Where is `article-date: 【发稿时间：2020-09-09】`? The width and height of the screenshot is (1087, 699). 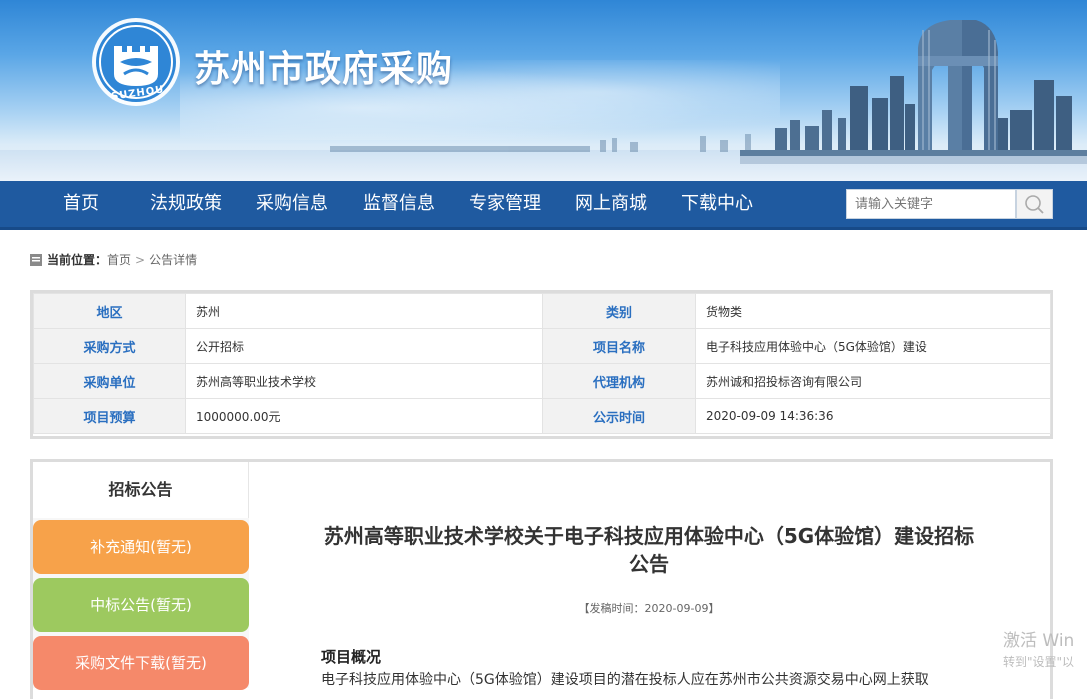 article-date: 【发稿时间：2020-09-09】 is located at coordinates (649, 608).